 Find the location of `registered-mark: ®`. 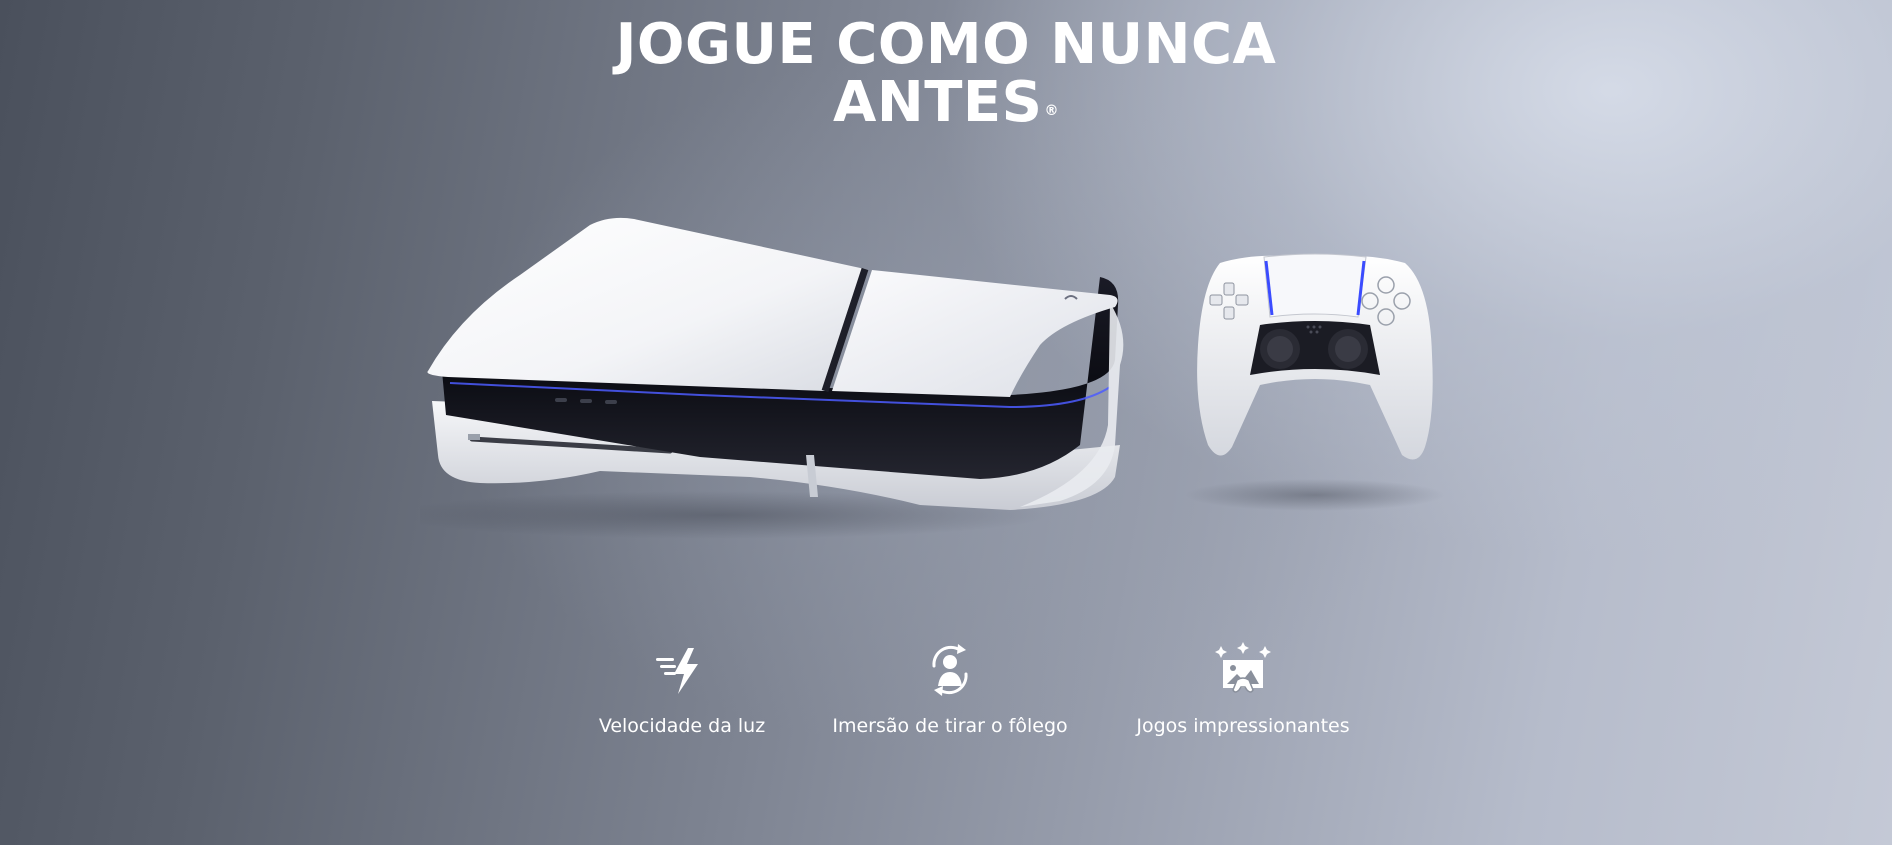

registered-mark: ® is located at coordinates (1051, 111).